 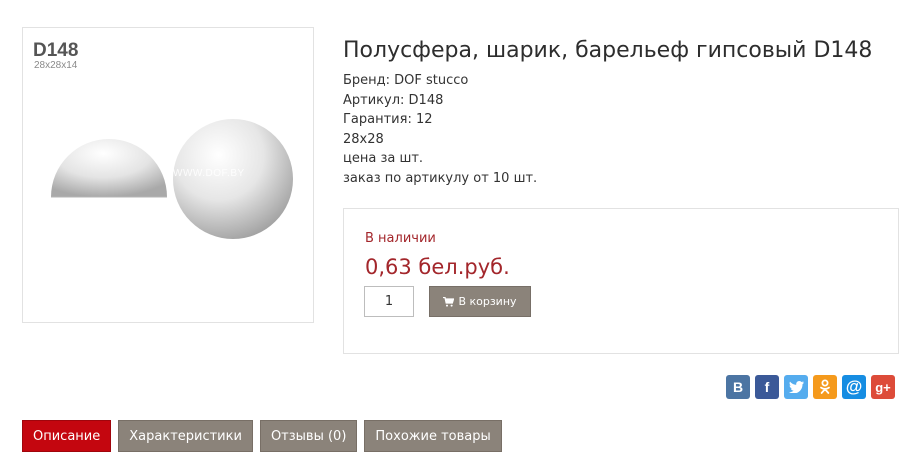 I want to click on add-to-cart-button: В корзину, so click(x=480, y=301).